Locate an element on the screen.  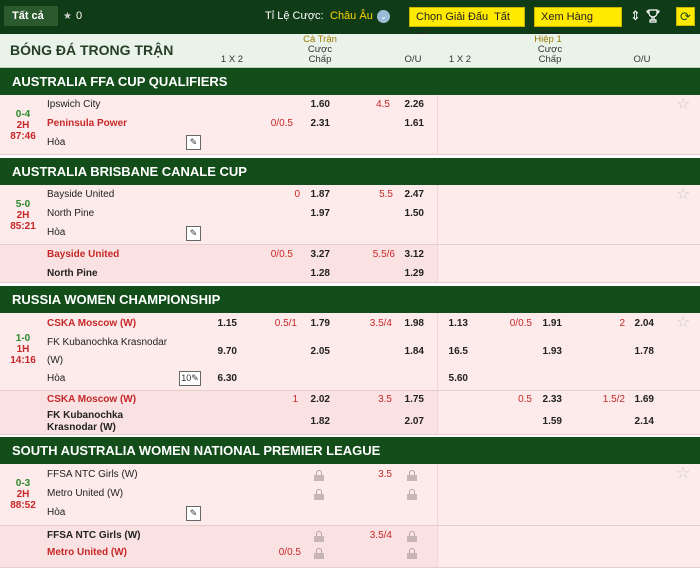
ou-under-odds: 2.07 is located at coordinates (409, 422).